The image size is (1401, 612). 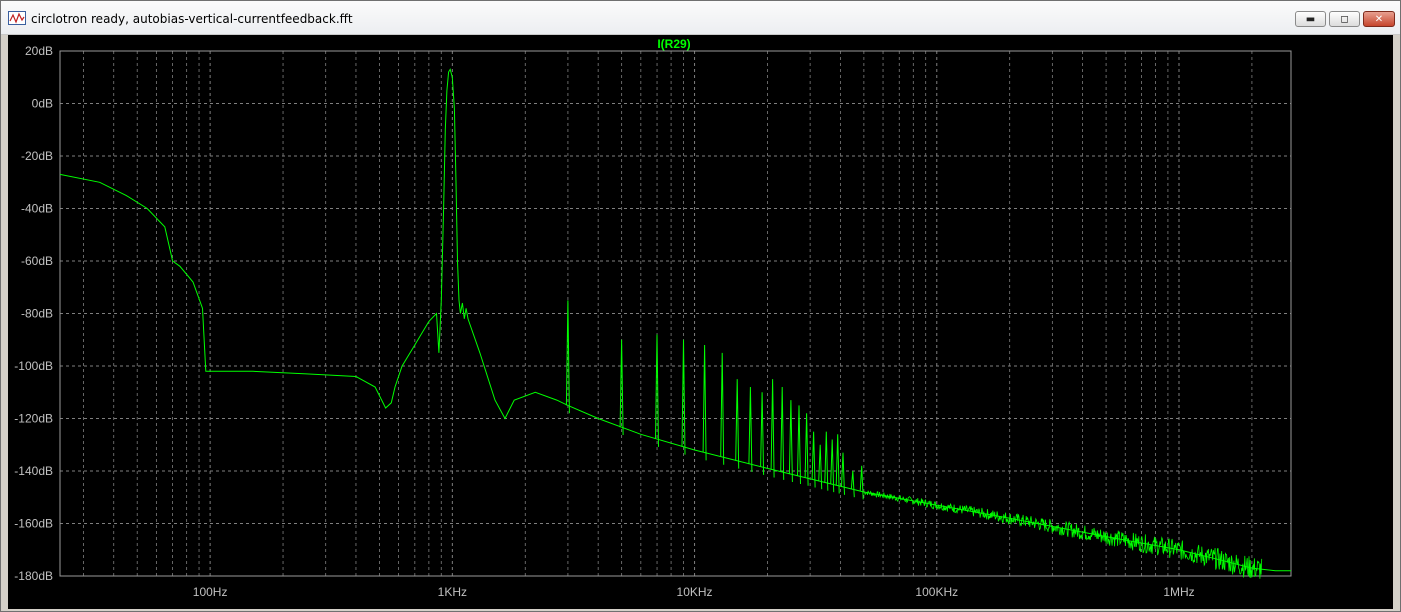 What do you see at coordinates (452, 592) in the screenshot?
I see `x-tick-label: 1KHz` at bounding box center [452, 592].